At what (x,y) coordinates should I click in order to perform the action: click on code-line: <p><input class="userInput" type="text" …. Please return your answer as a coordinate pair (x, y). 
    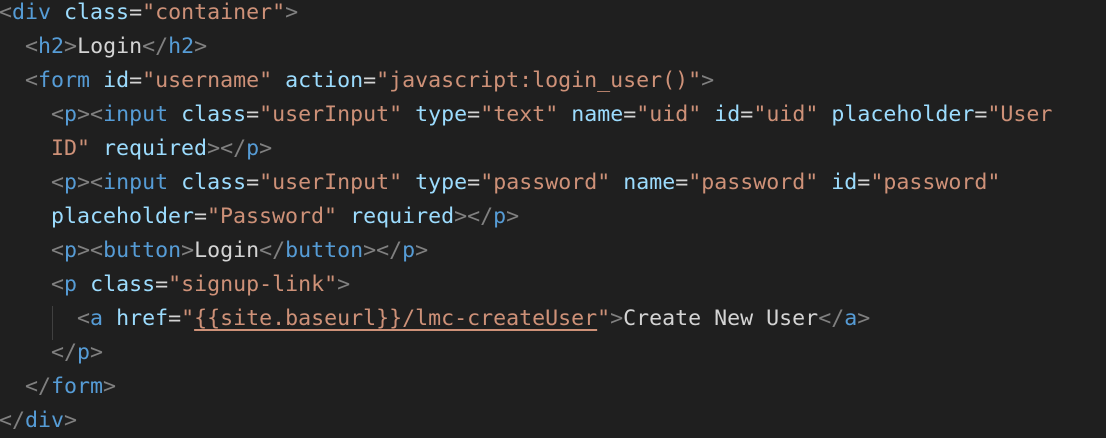
    Looking at the image, I should click on (526, 115).